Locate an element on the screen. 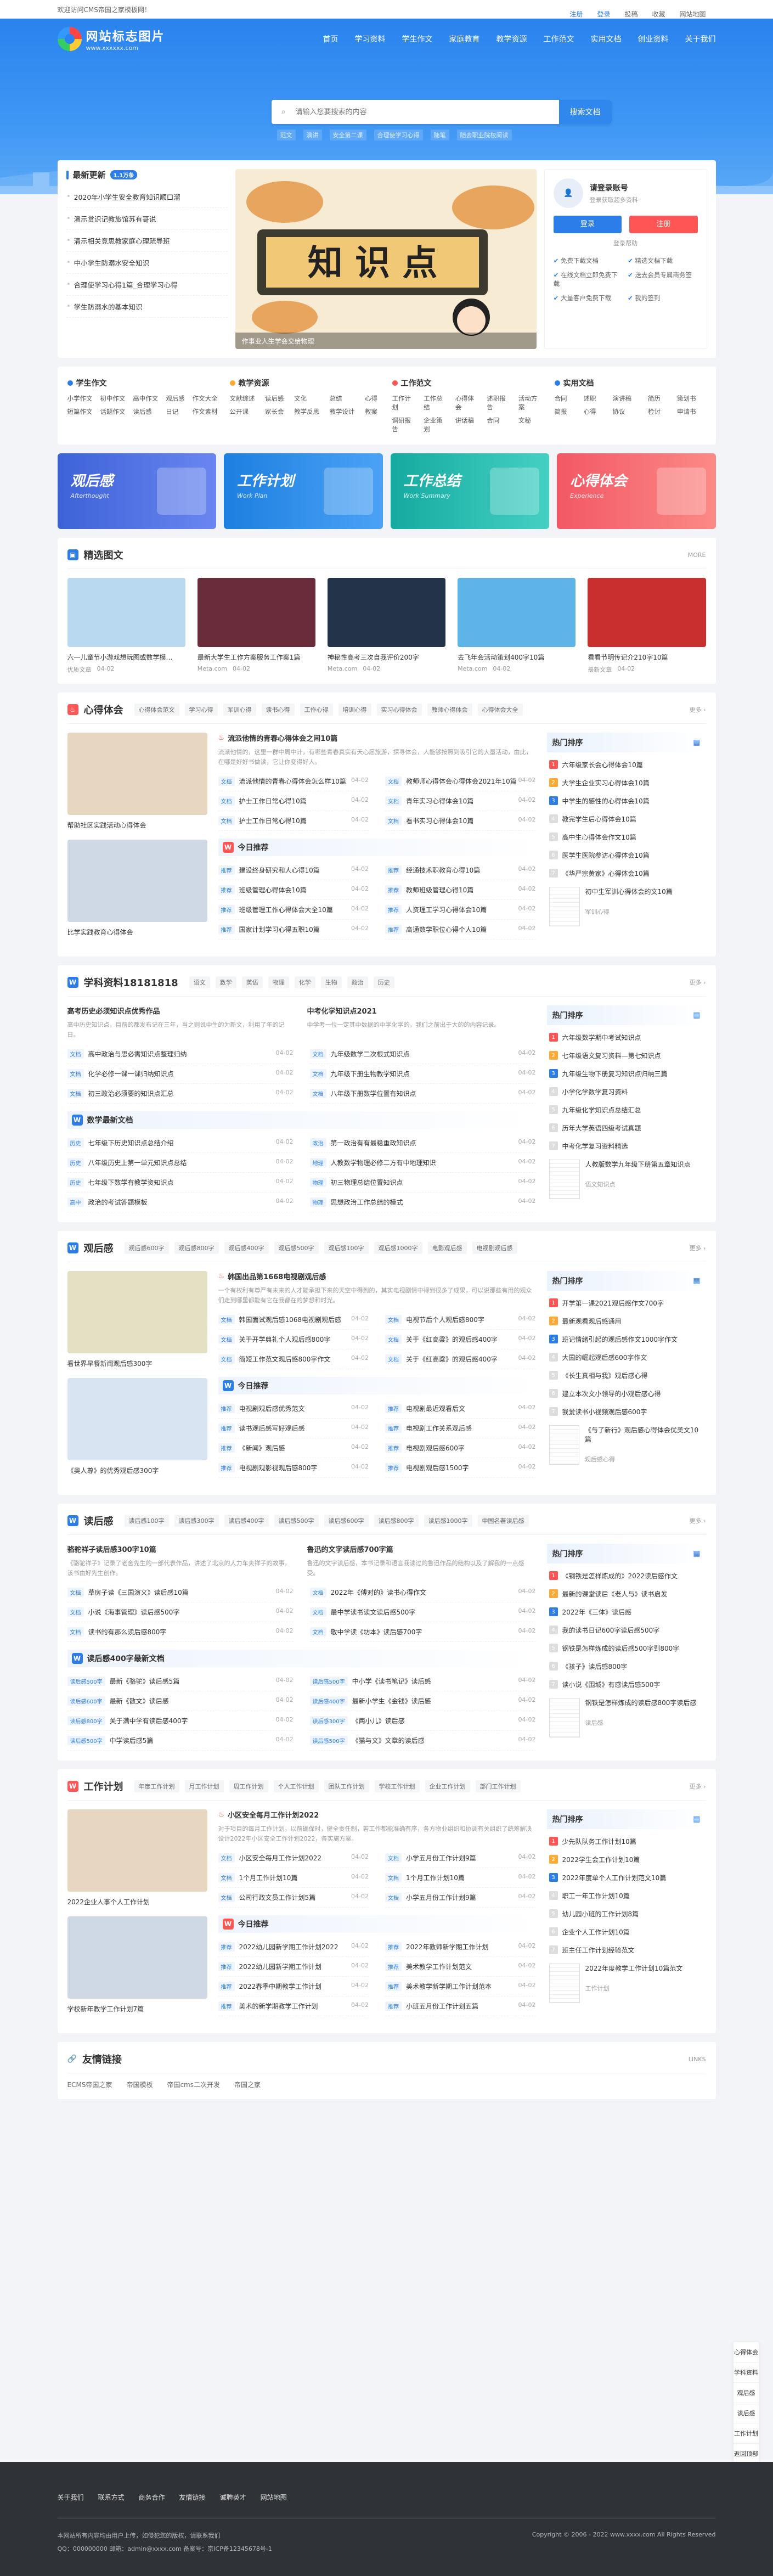 The width and height of the screenshot is (773, 2576). ranking-title-text: 九年级生物下册复习知识点归纳三篇 is located at coordinates (615, 1073).